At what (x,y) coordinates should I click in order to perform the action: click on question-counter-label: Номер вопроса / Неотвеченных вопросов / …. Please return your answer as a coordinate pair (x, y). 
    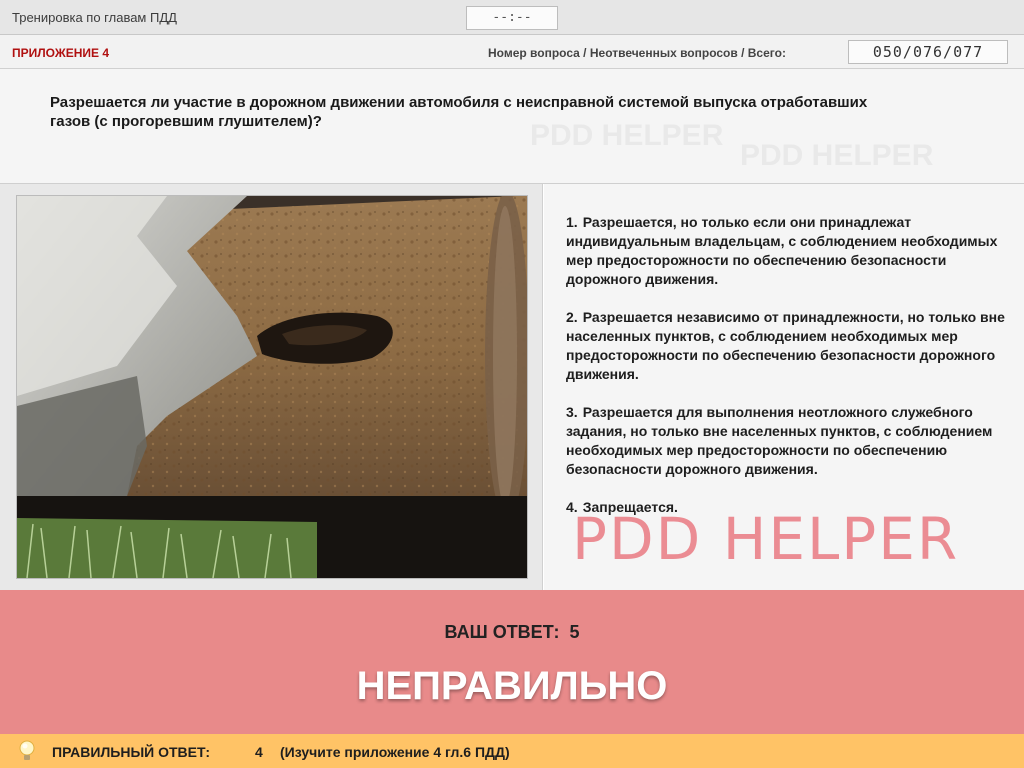
    Looking at the image, I should click on (637, 53).